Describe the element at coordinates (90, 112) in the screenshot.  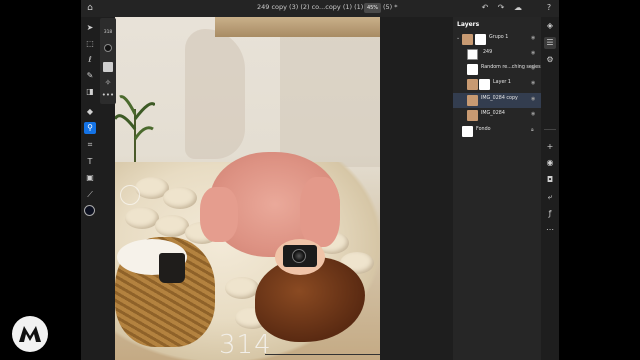
I see `fill-tool-icon: ◆` at that location.